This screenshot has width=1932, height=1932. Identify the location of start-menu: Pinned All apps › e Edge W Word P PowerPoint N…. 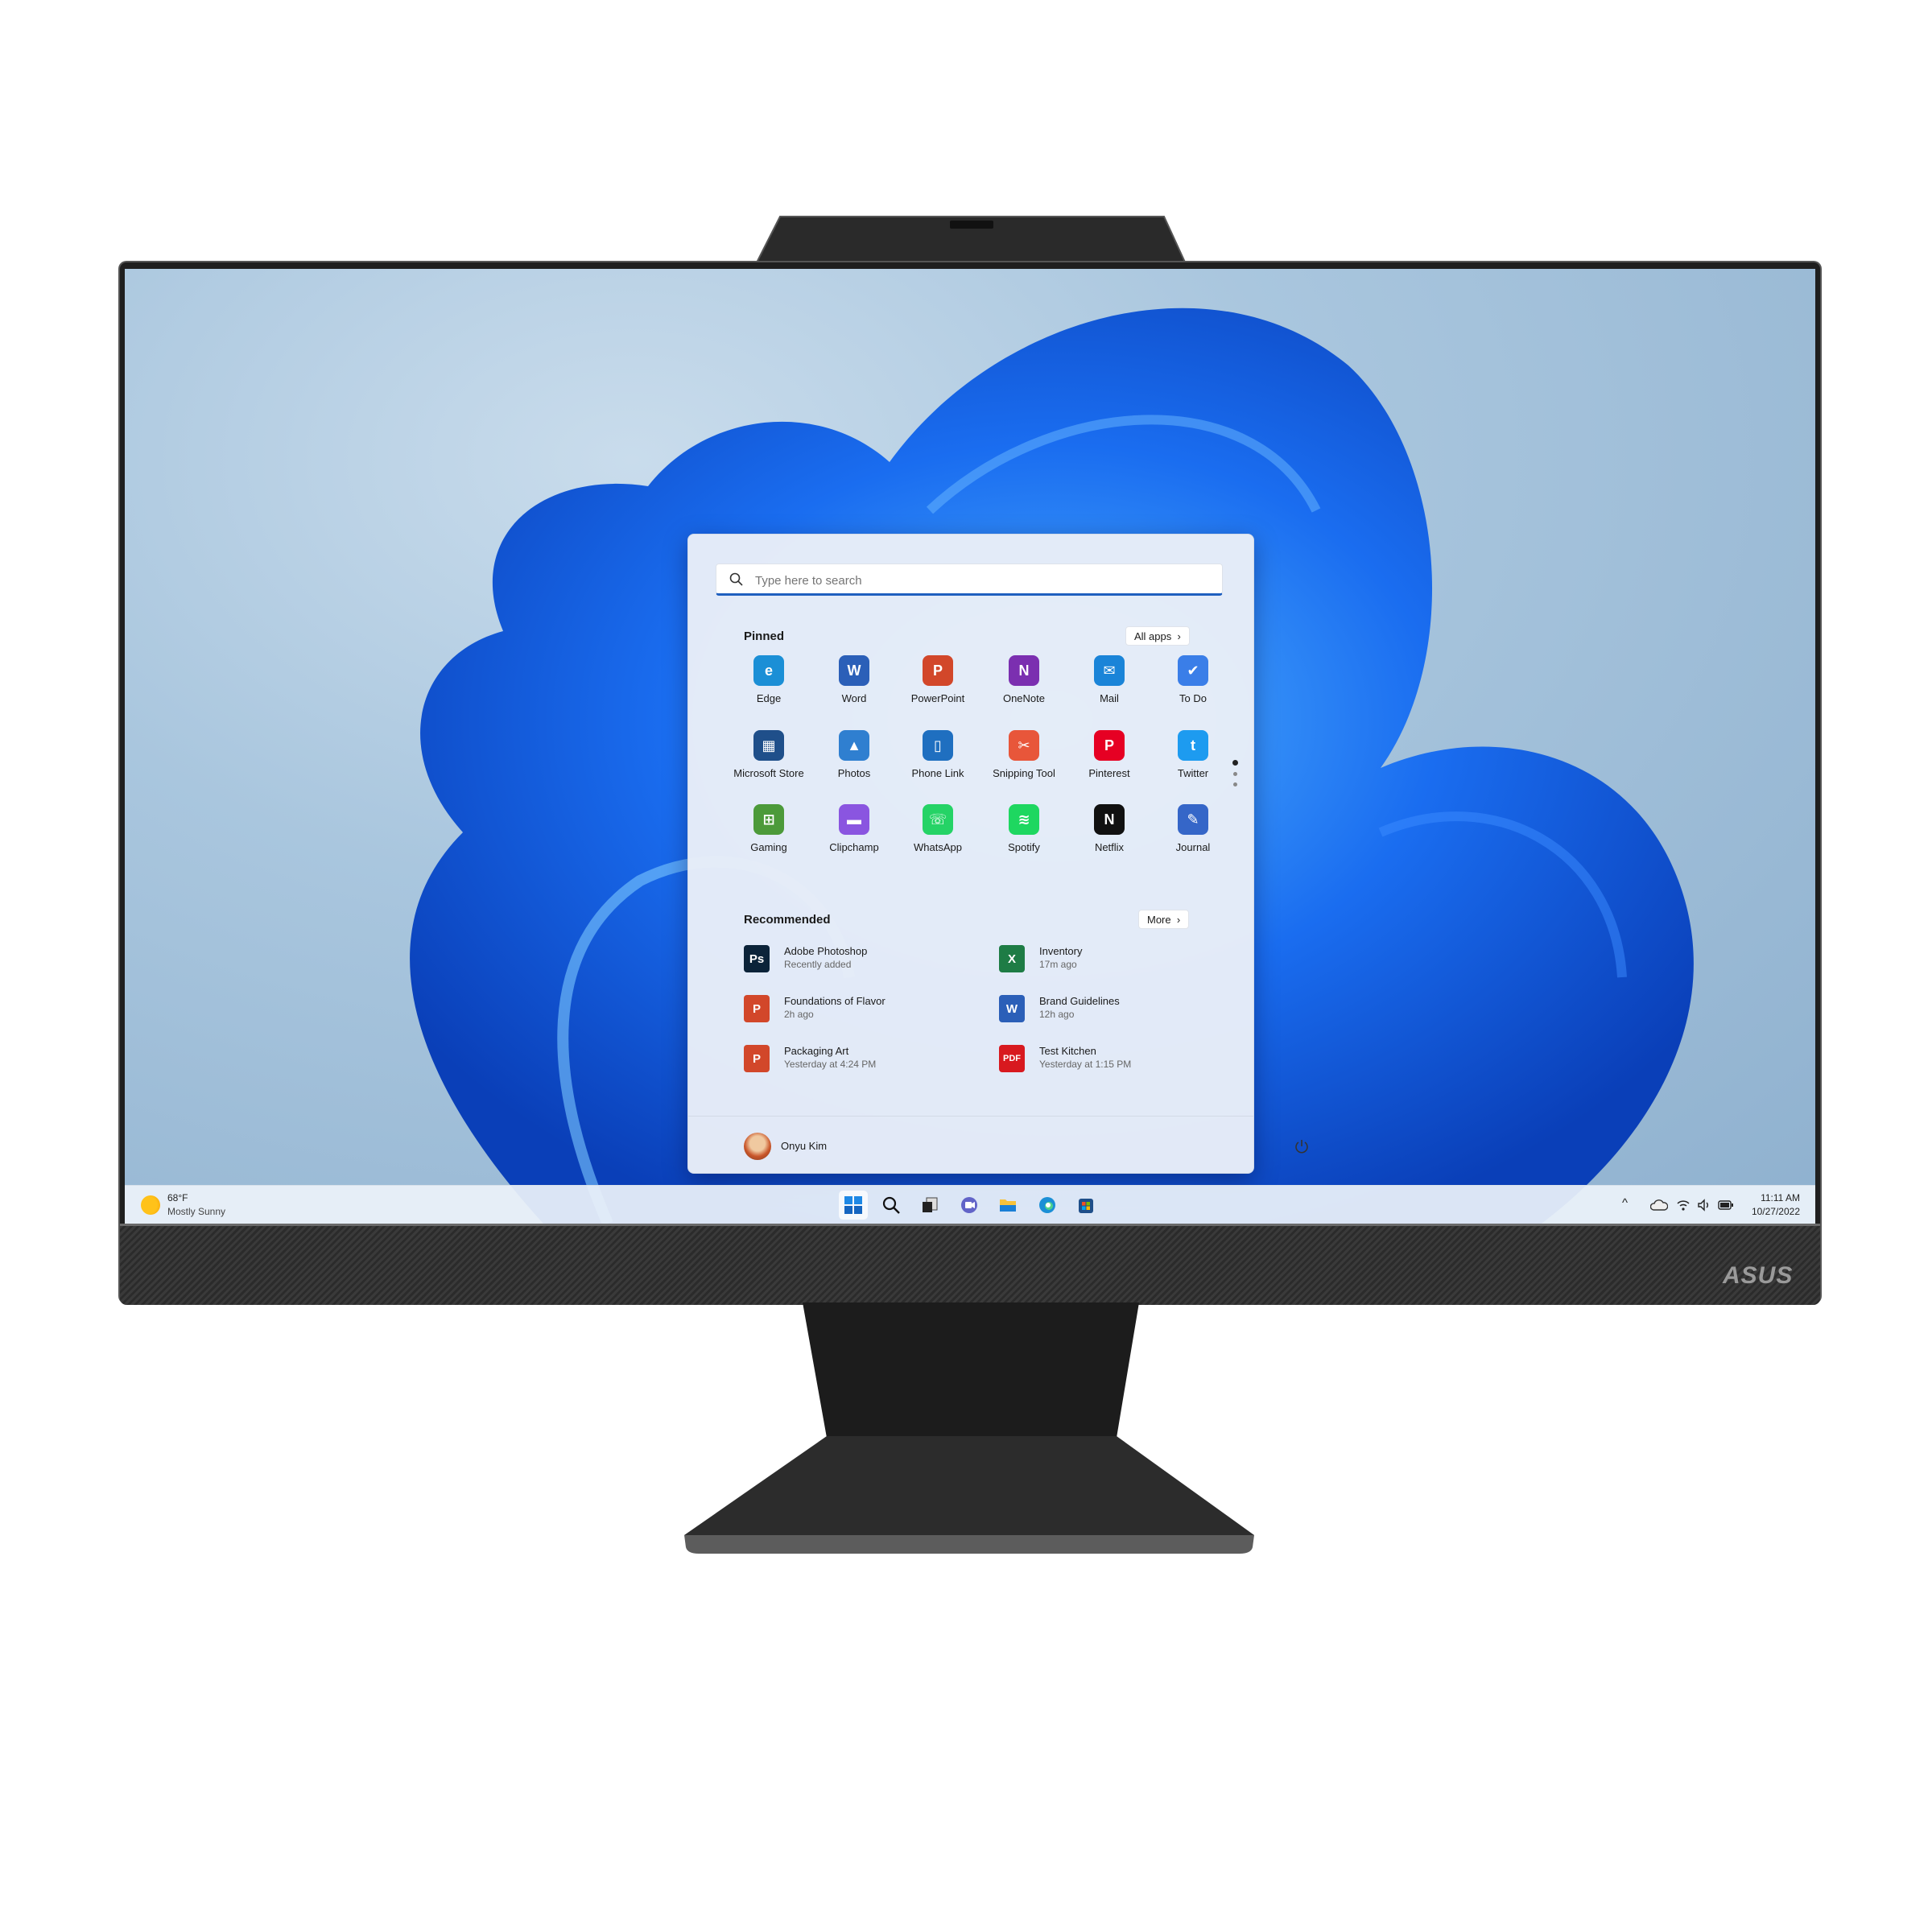
(997, 854).